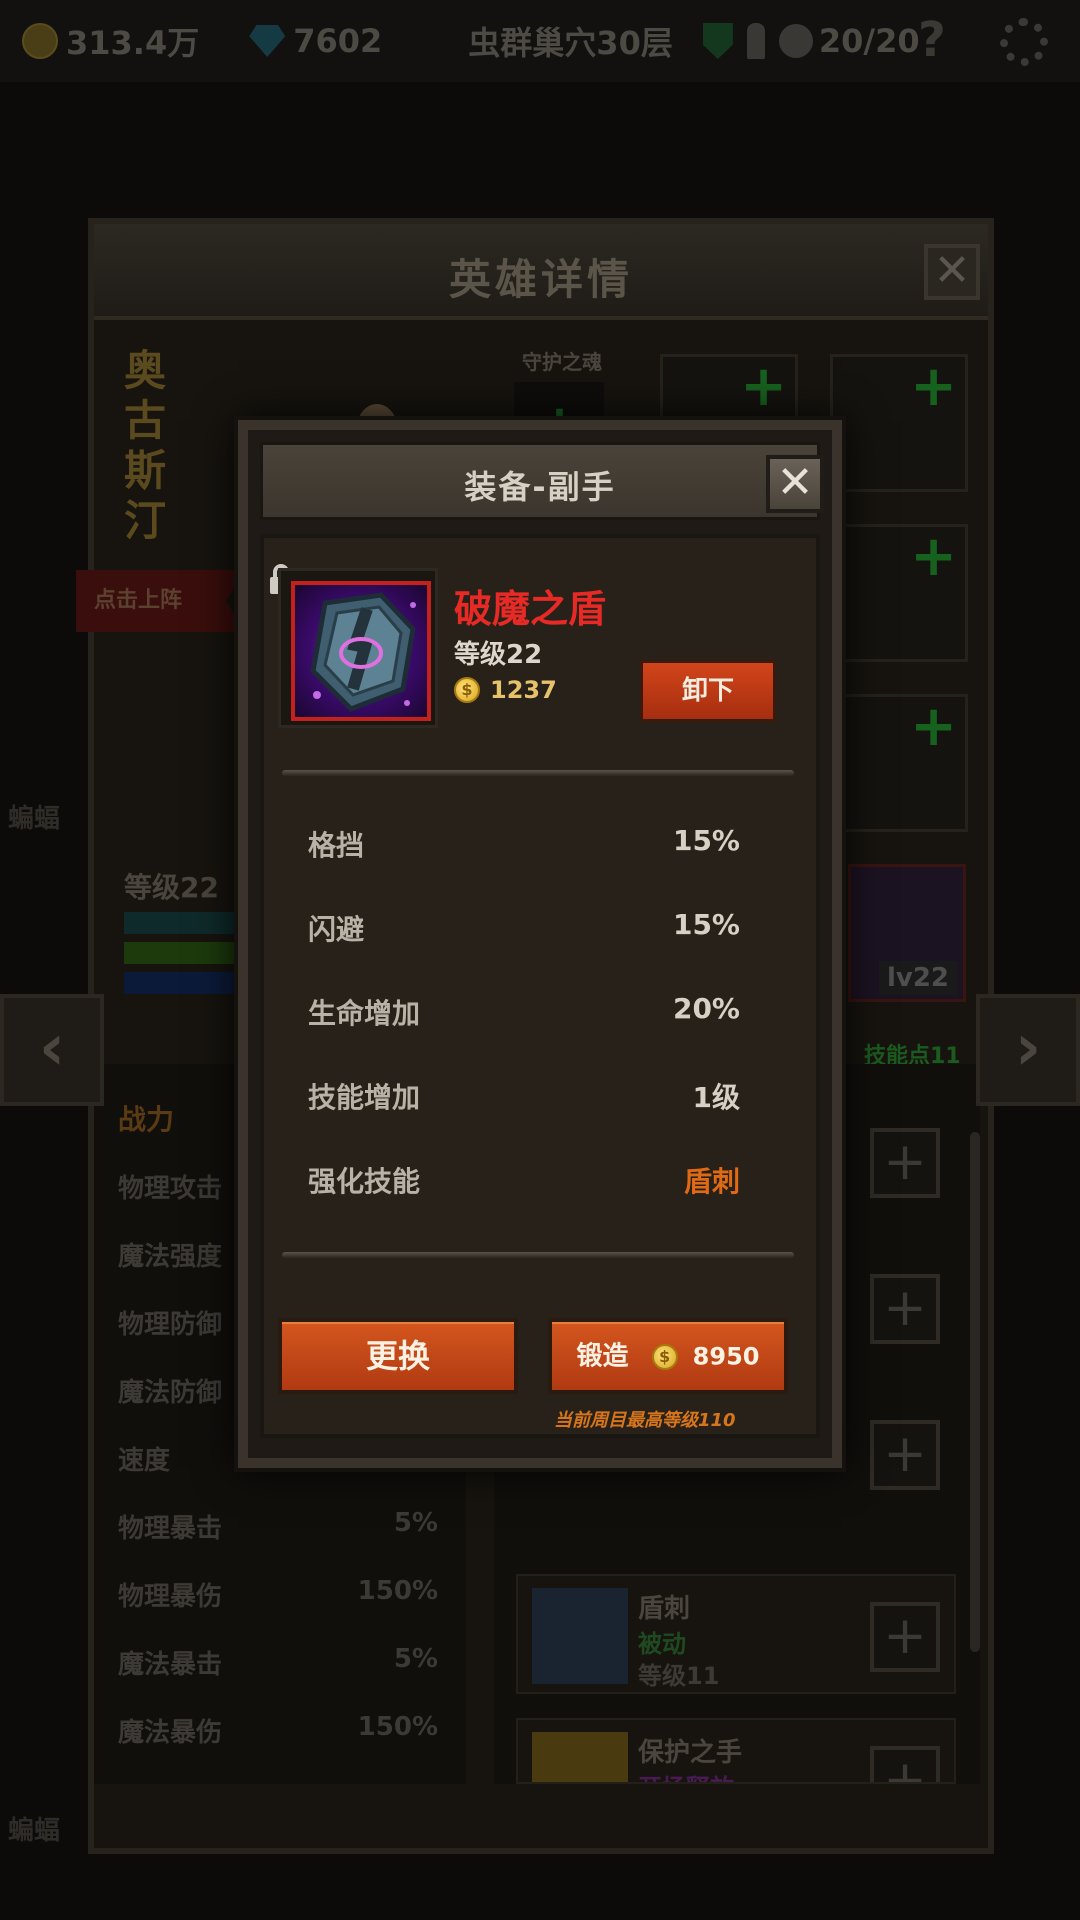 The image size is (1080, 1920). I want to click on skill-name: 盾刺, so click(664, 1609).